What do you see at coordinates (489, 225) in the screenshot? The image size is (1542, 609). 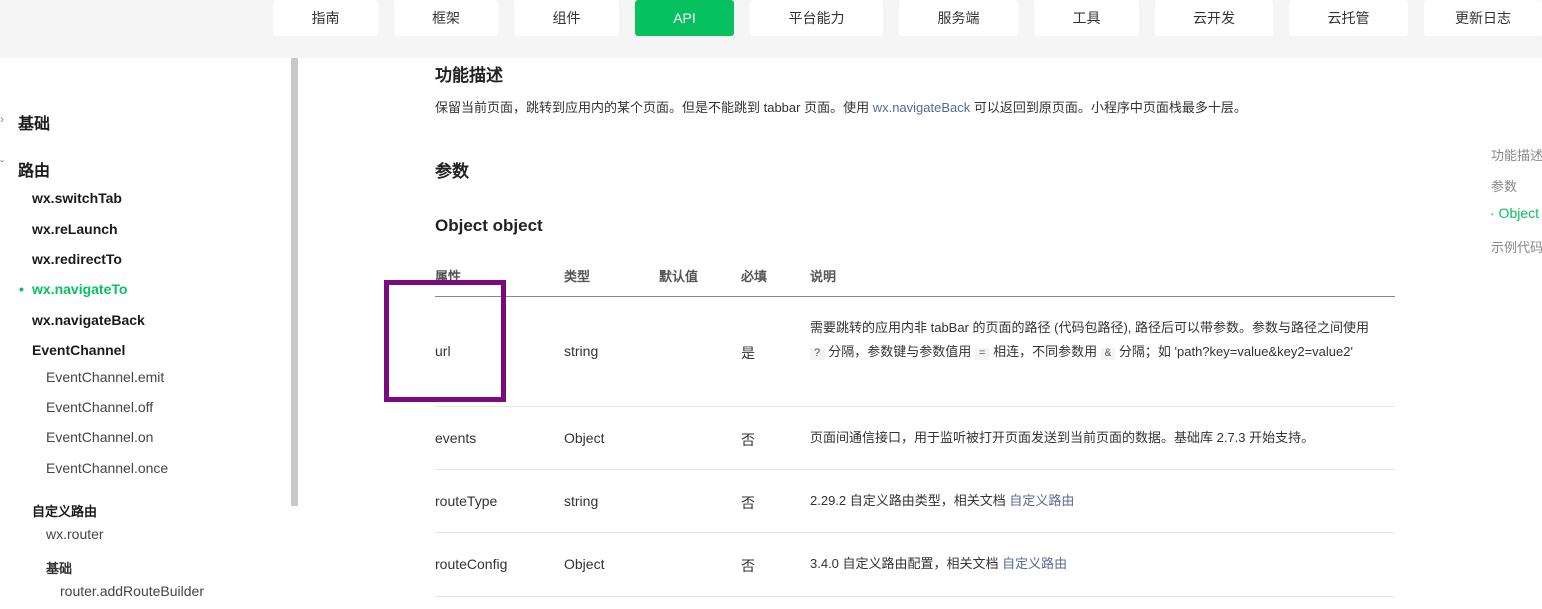 I see `object-title: Object object` at bounding box center [489, 225].